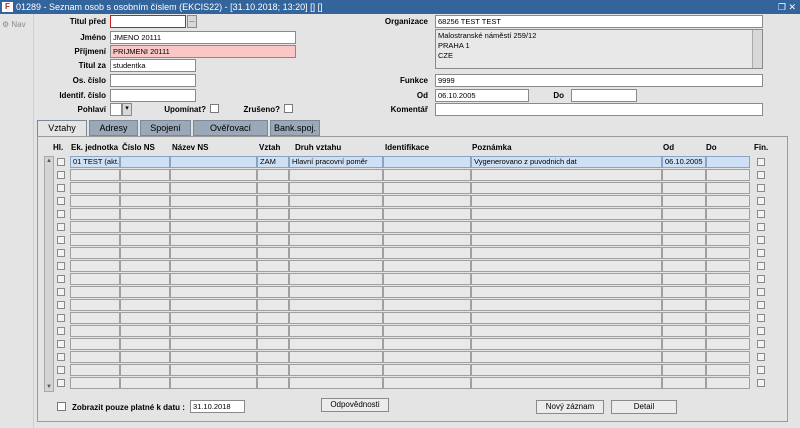 The width and height of the screenshot is (800, 428). I want to click on pohlavi-select, so click(116, 109).